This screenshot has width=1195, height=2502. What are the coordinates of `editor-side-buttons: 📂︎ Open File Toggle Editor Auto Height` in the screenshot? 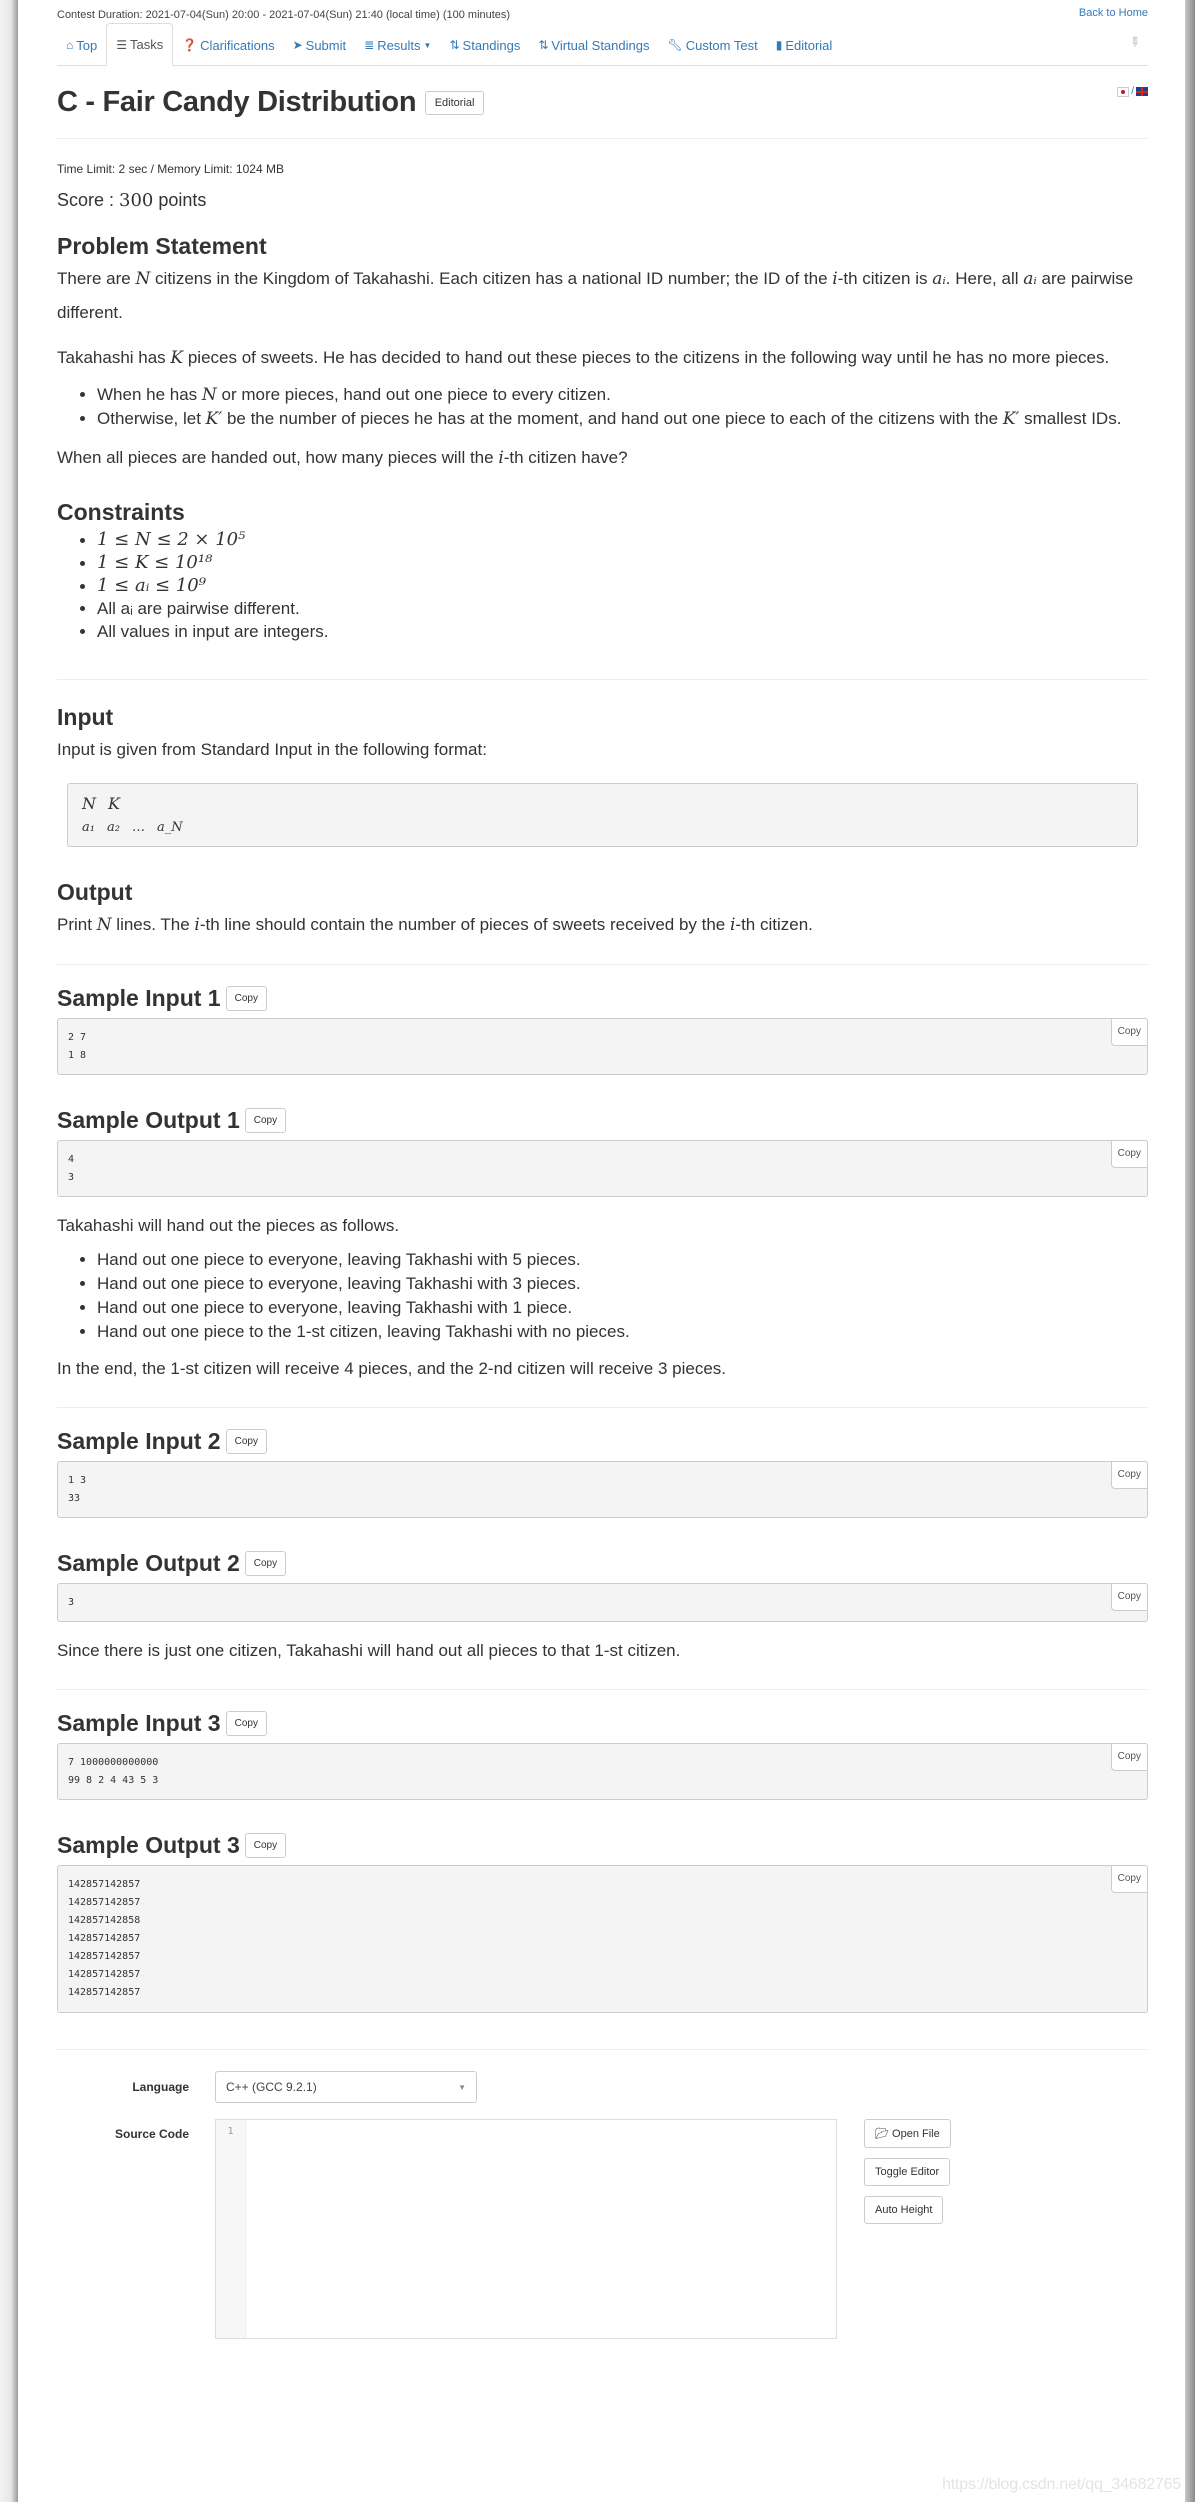 It's located at (907, 2171).